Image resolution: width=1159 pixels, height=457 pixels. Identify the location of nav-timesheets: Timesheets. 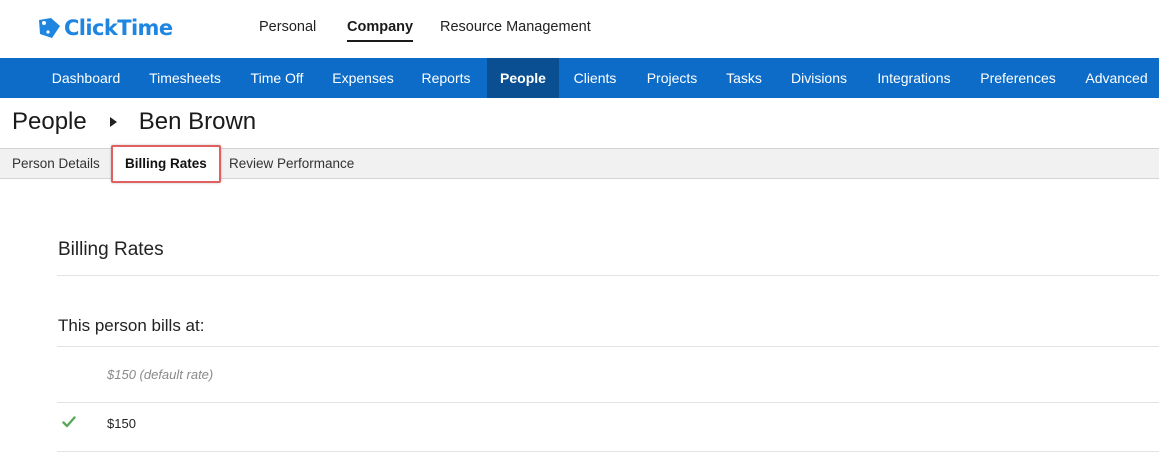
(185, 78).